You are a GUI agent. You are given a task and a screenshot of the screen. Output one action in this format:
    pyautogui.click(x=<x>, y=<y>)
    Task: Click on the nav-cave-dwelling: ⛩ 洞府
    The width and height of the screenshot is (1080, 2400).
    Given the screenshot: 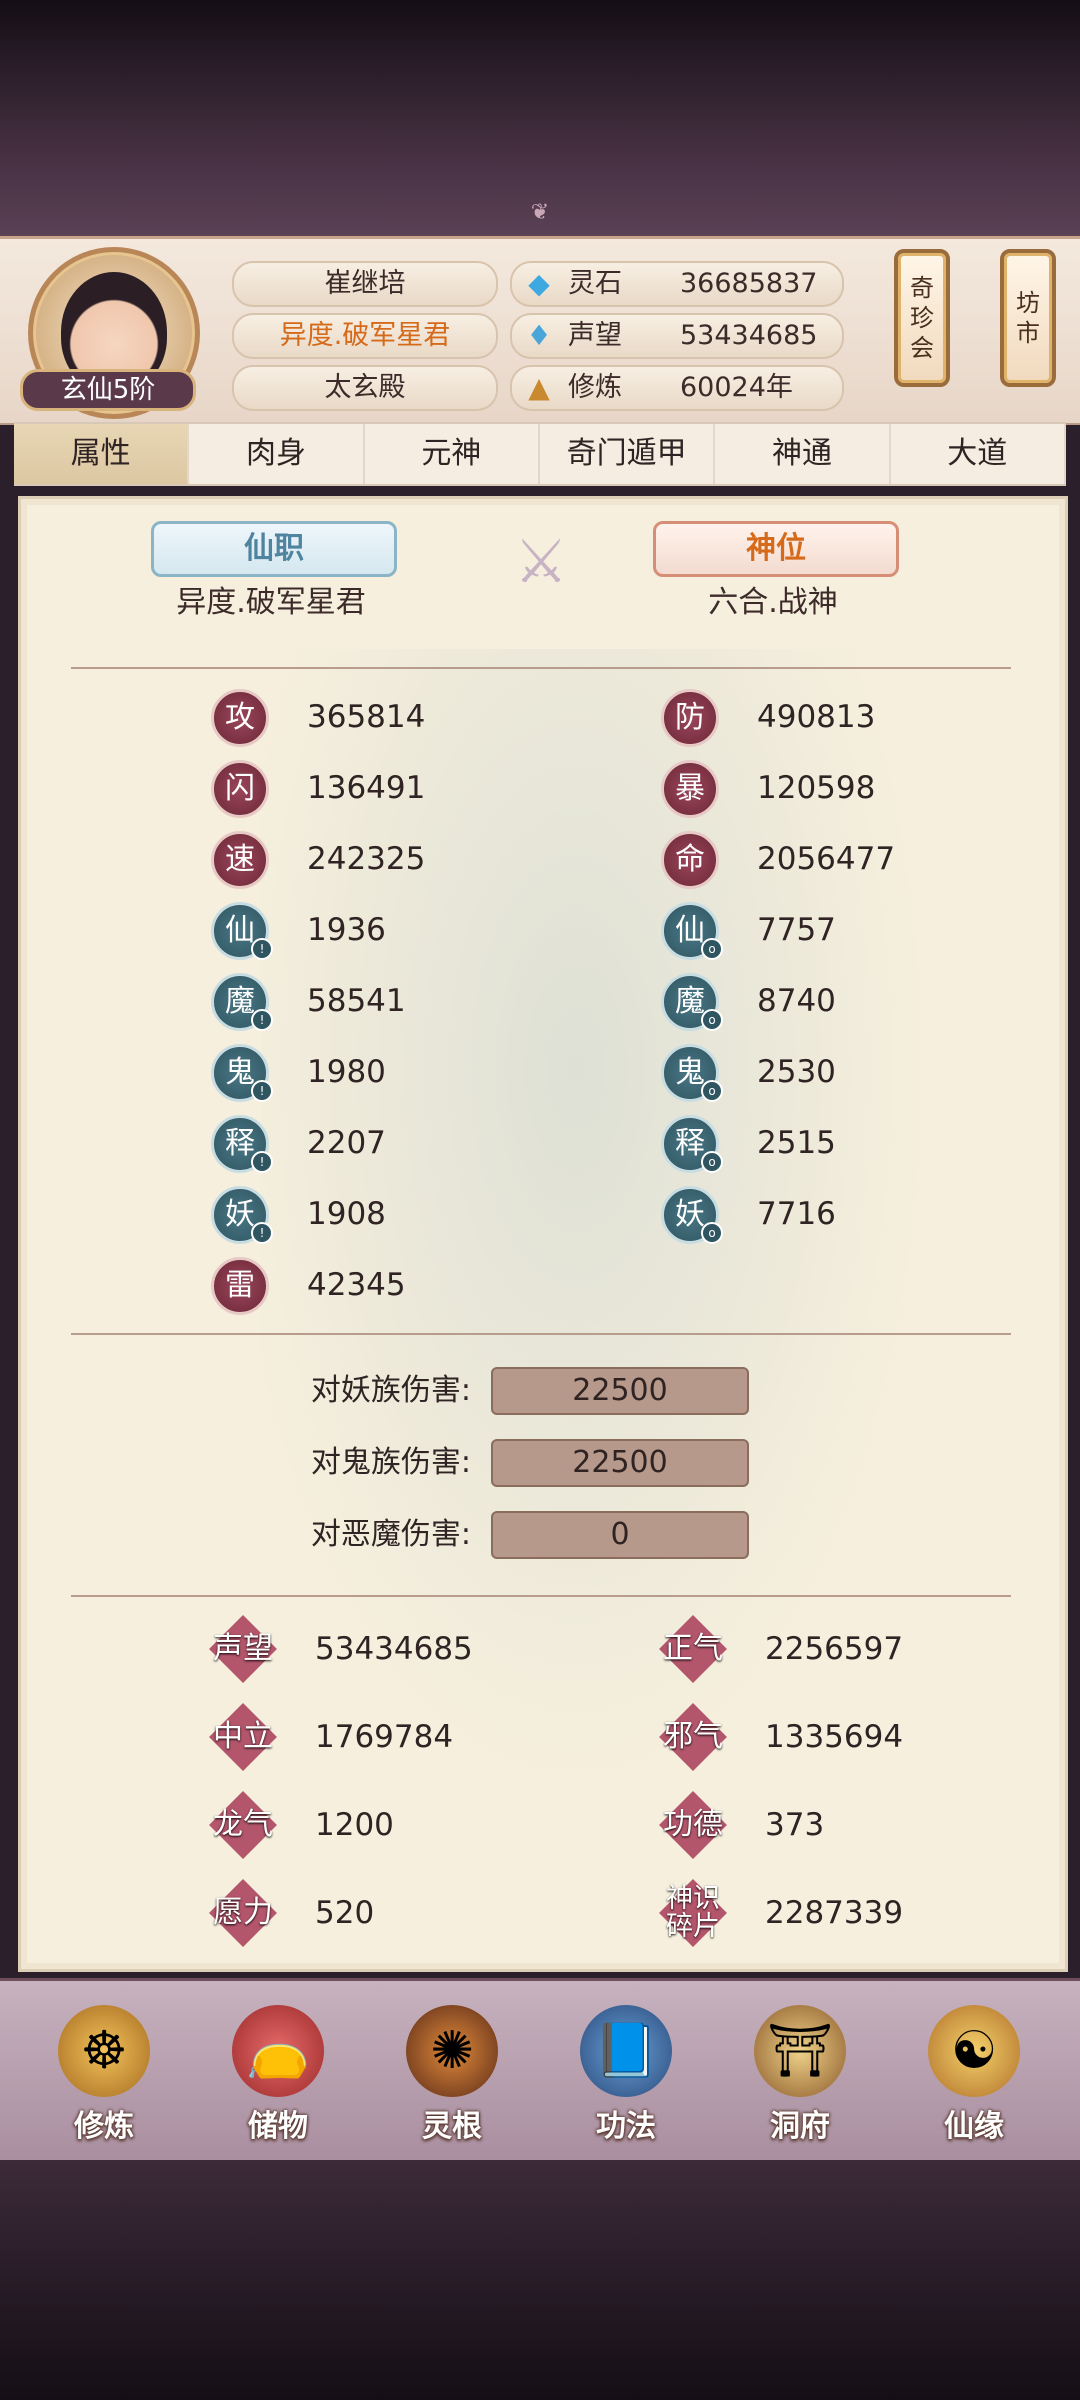 What is the action you would take?
    pyautogui.click(x=800, y=2075)
    